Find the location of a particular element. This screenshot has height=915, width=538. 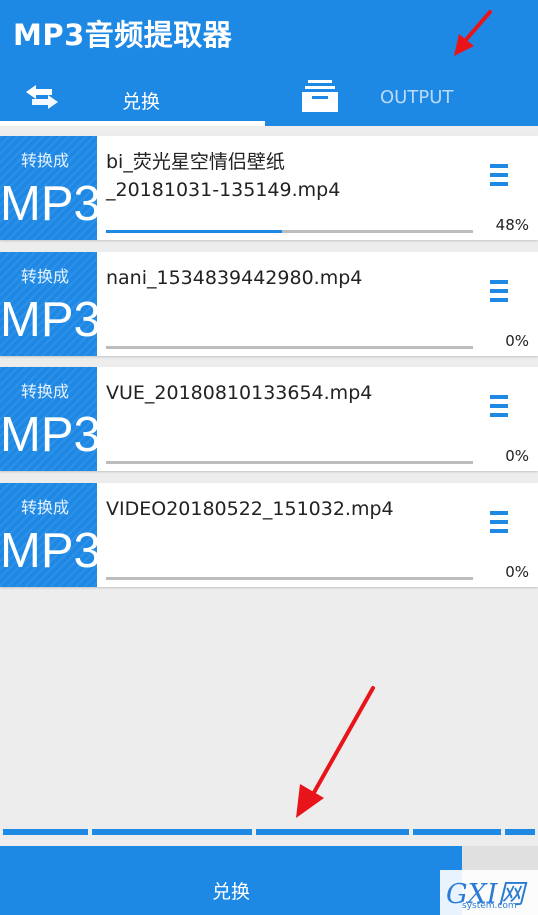

tab-convert: 兑换 is located at coordinates (132, 96).